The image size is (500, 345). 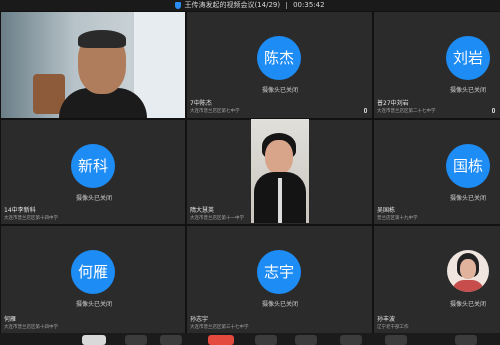 What do you see at coordinates (279, 157) in the screenshot?
I see `person-head` at bounding box center [279, 157].